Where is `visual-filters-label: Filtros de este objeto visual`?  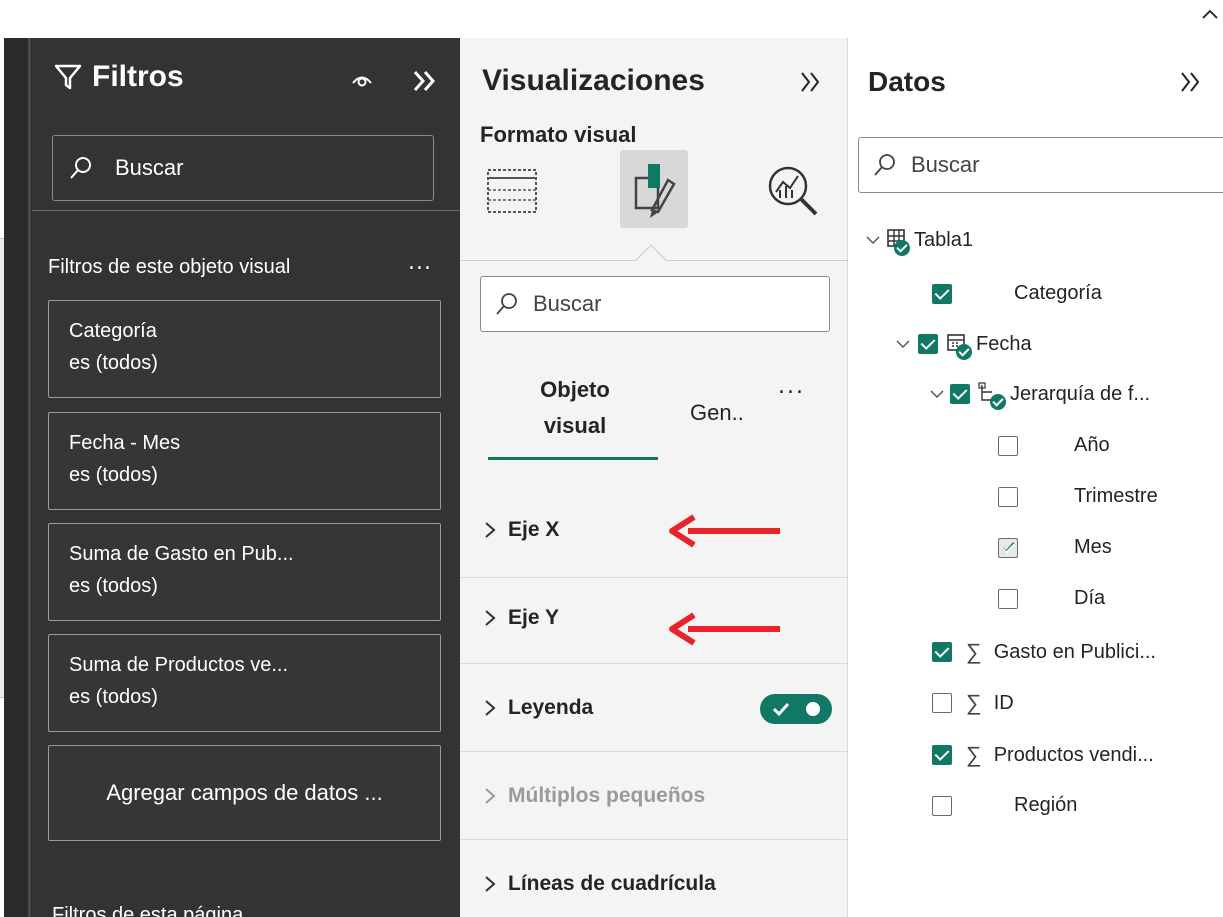
visual-filters-label: Filtros de este objeto visual is located at coordinates (169, 267).